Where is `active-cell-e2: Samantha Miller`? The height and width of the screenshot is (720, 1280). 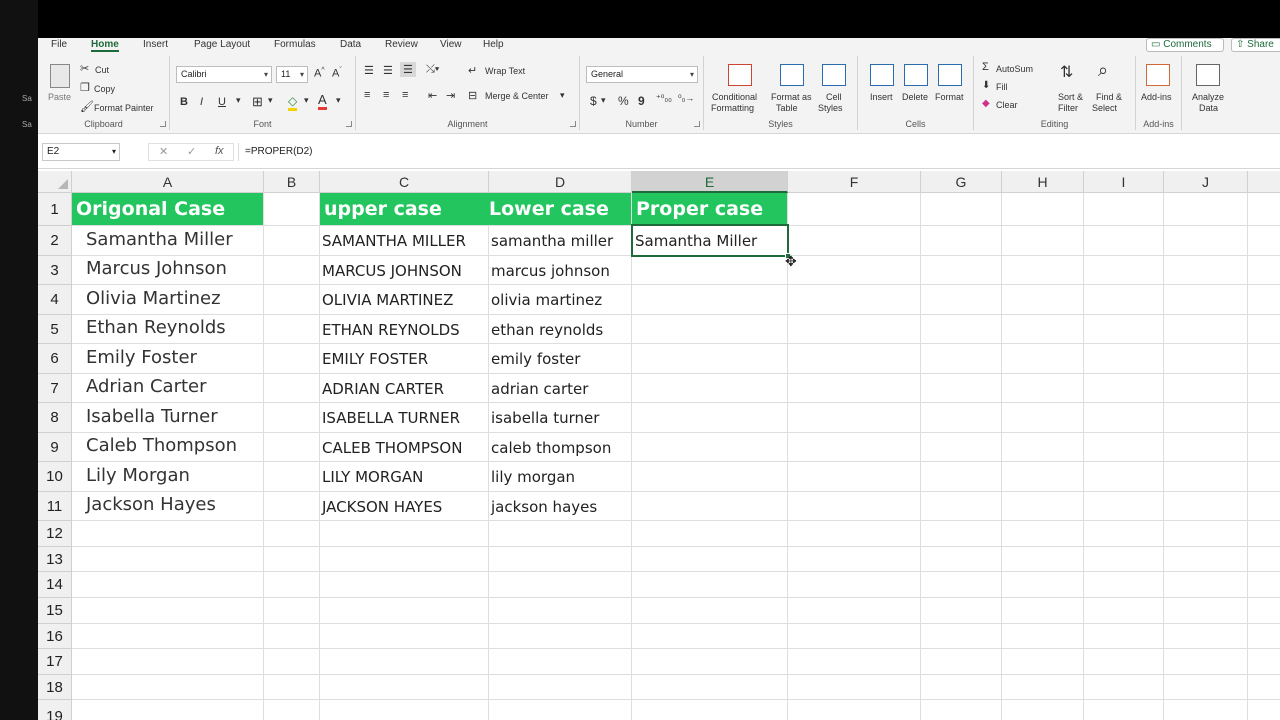
active-cell-e2: Samantha Miller is located at coordinates (710, 240).